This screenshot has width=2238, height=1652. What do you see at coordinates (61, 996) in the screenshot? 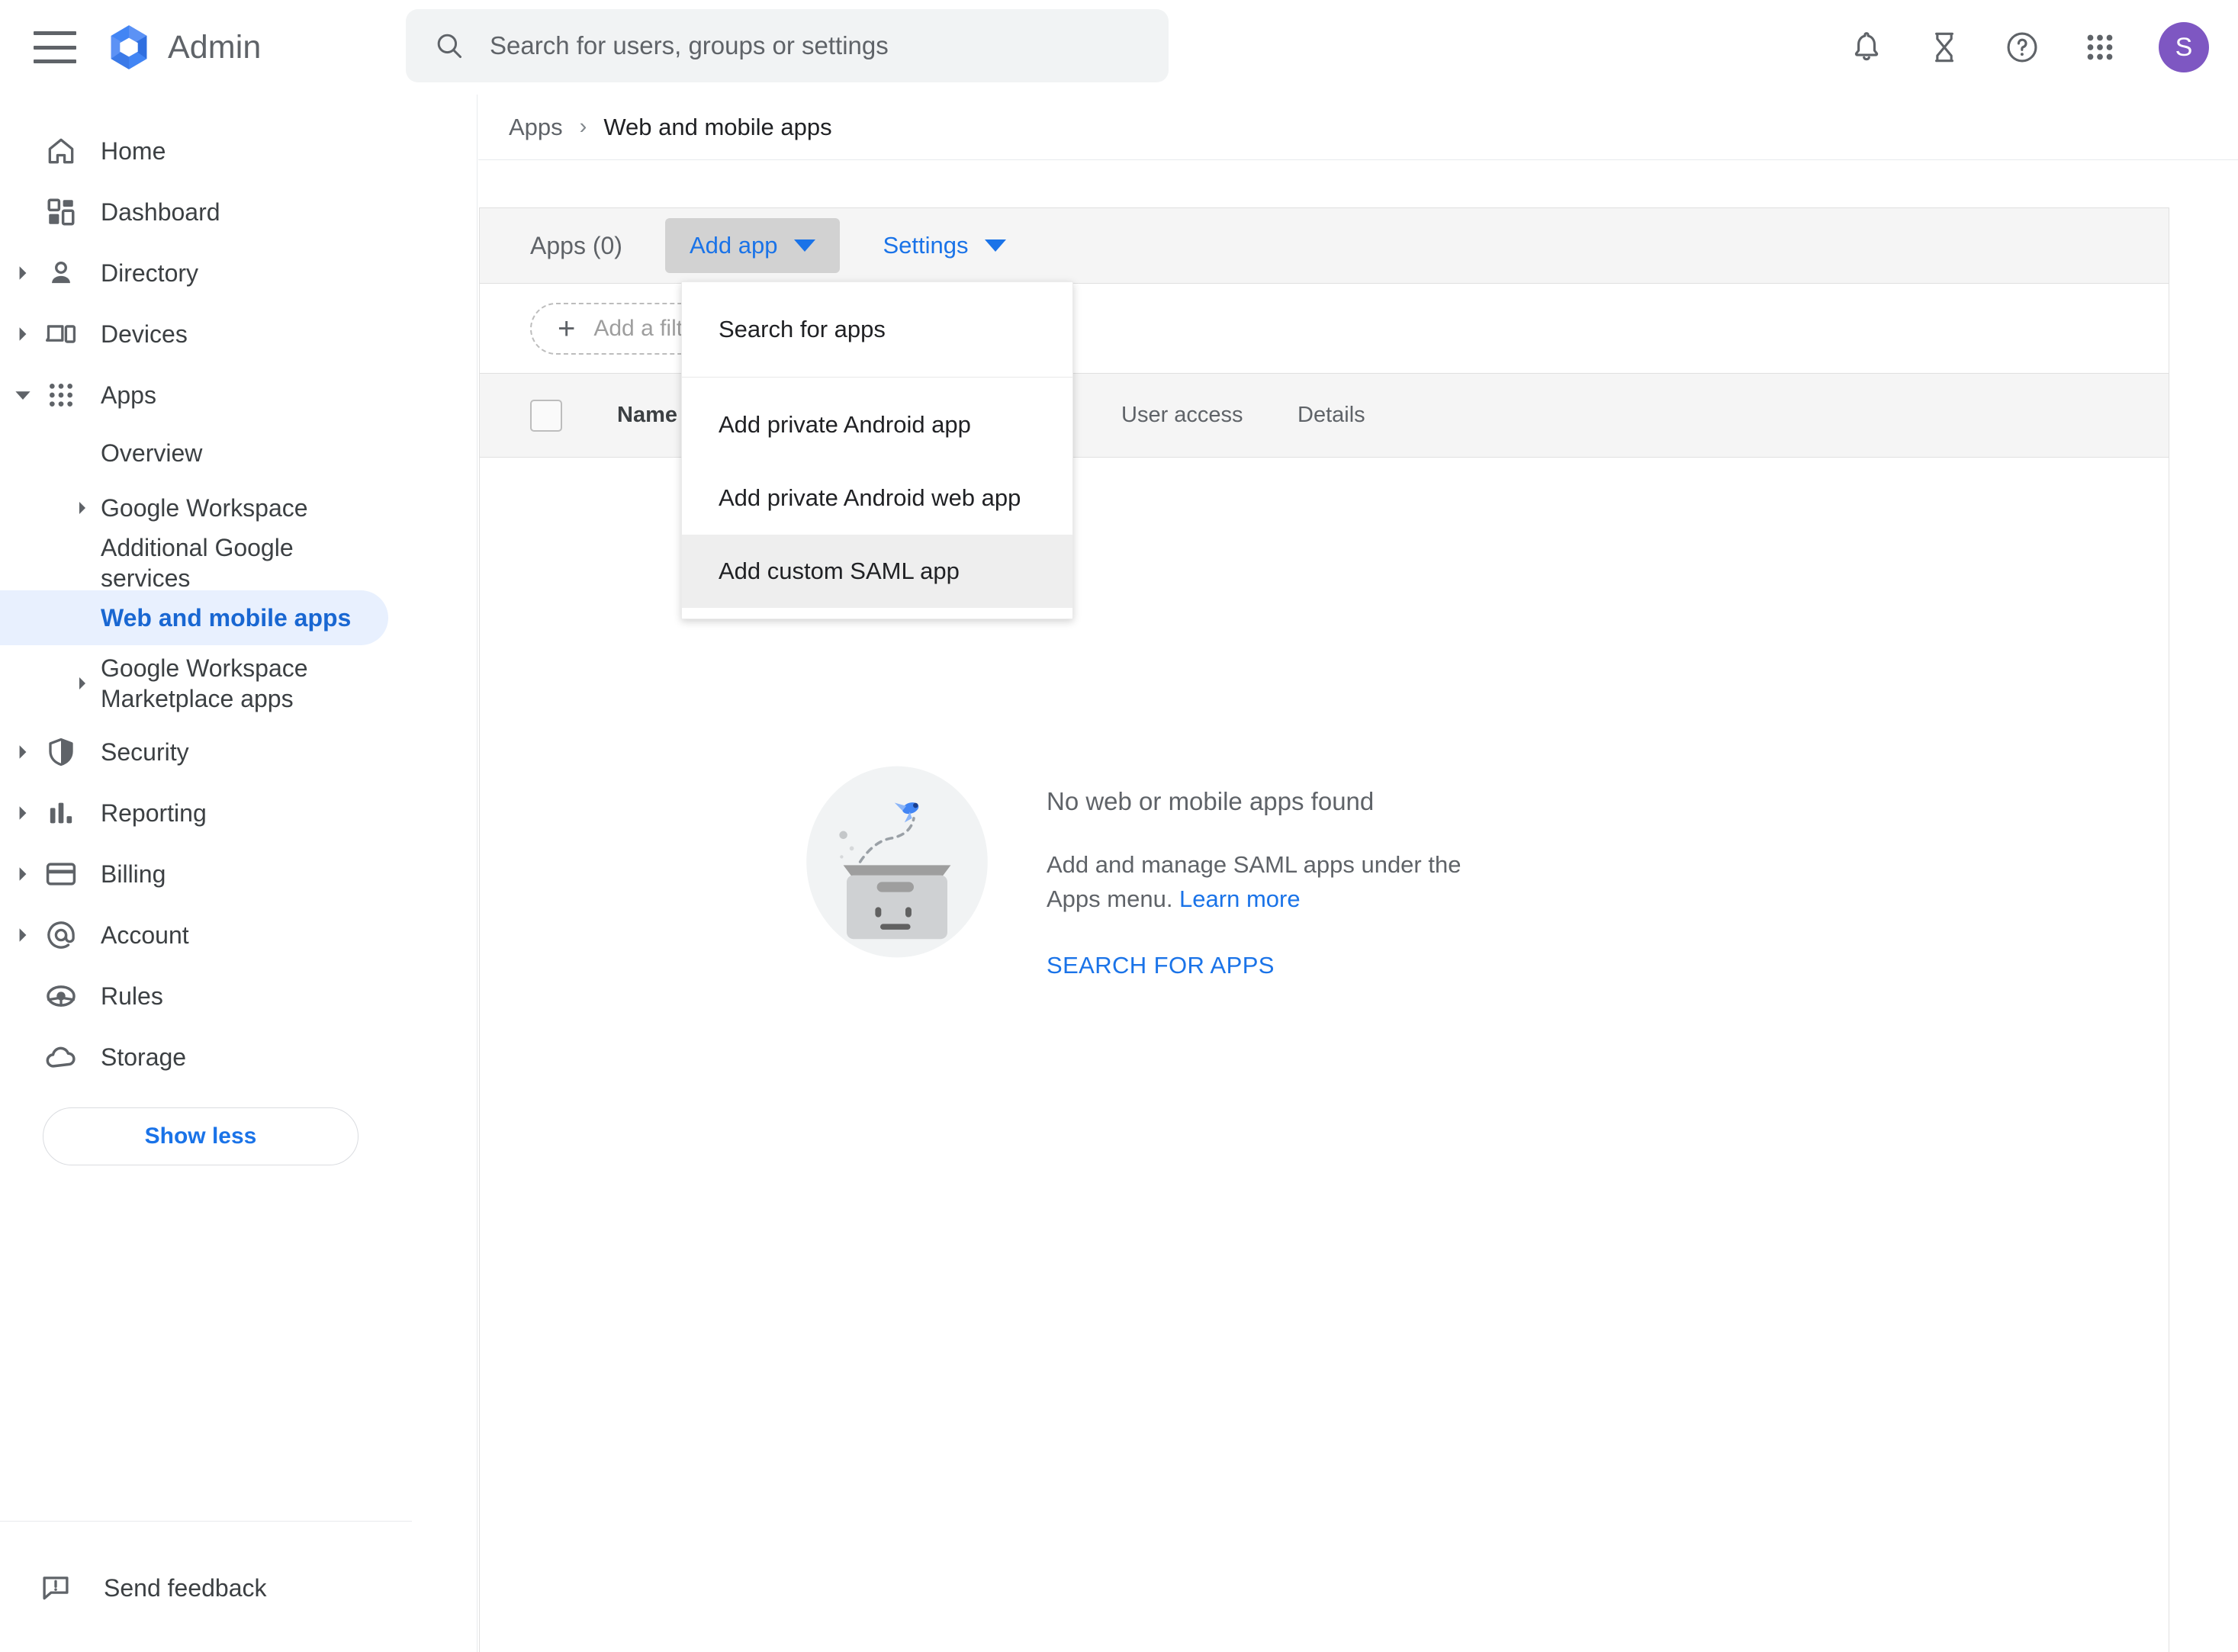
I see `steering-wheel-icon` at bounding box center [61, 996].